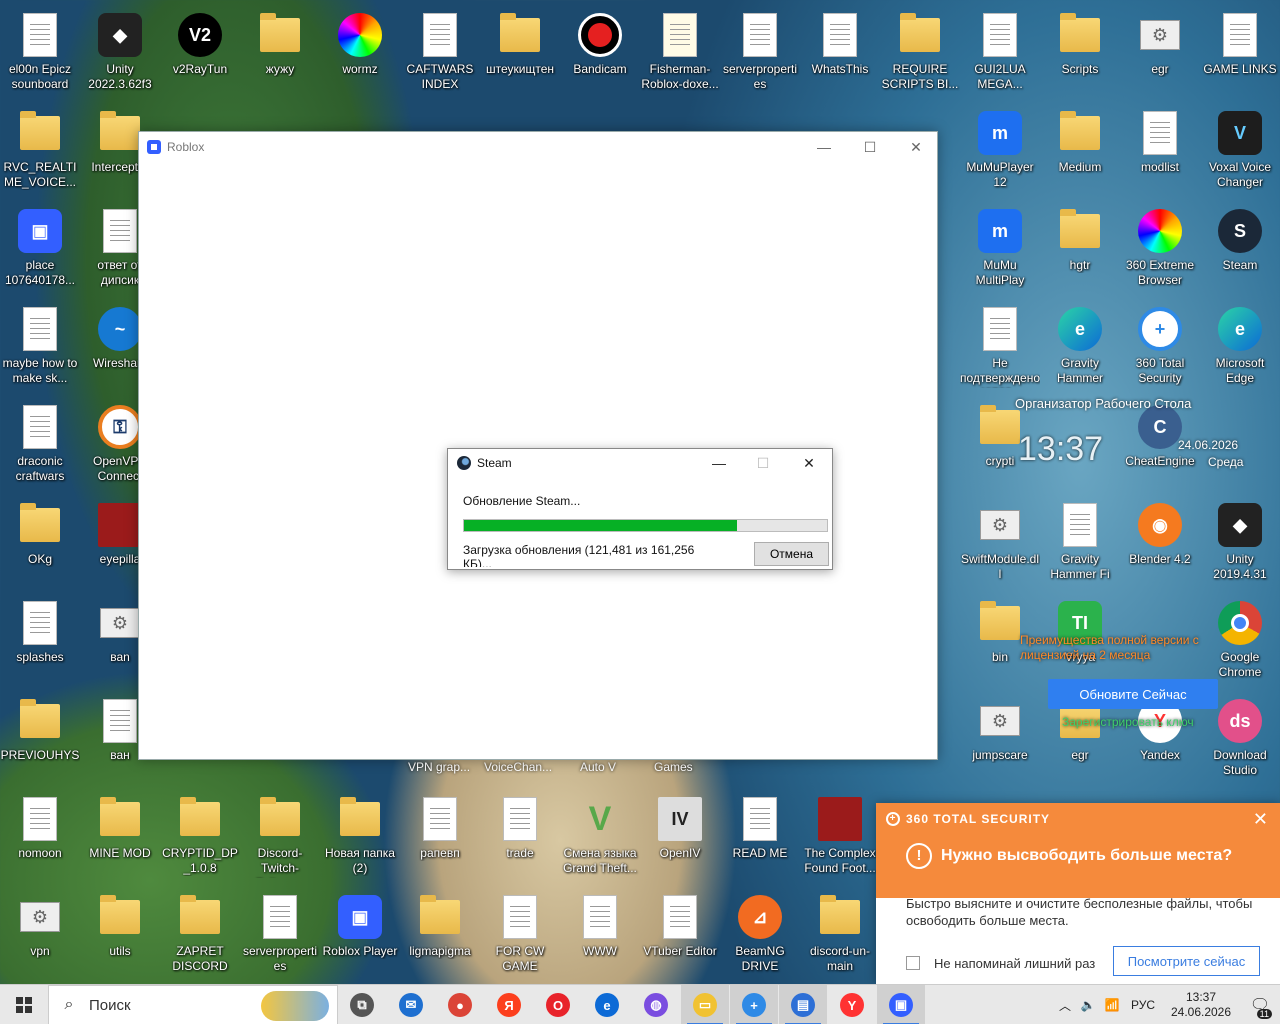  Describe the element at coordinates (440, 54) in the screenshot. I see `desktop-icon: CAFTWARS INDEX` at that location.